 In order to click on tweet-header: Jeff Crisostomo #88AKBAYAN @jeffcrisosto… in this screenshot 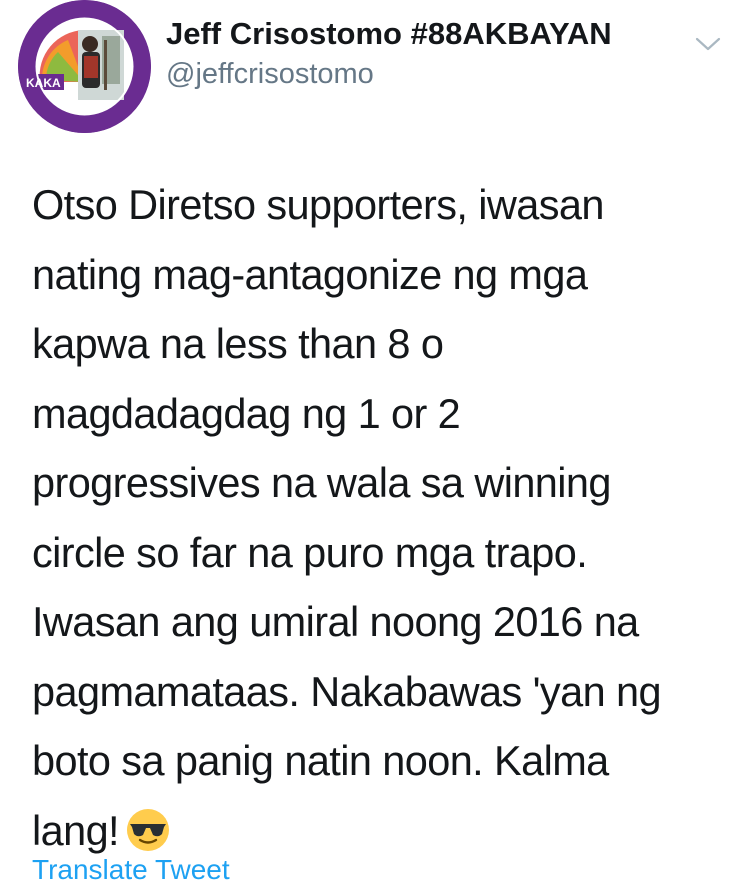, I will do `click(426, 54)`.